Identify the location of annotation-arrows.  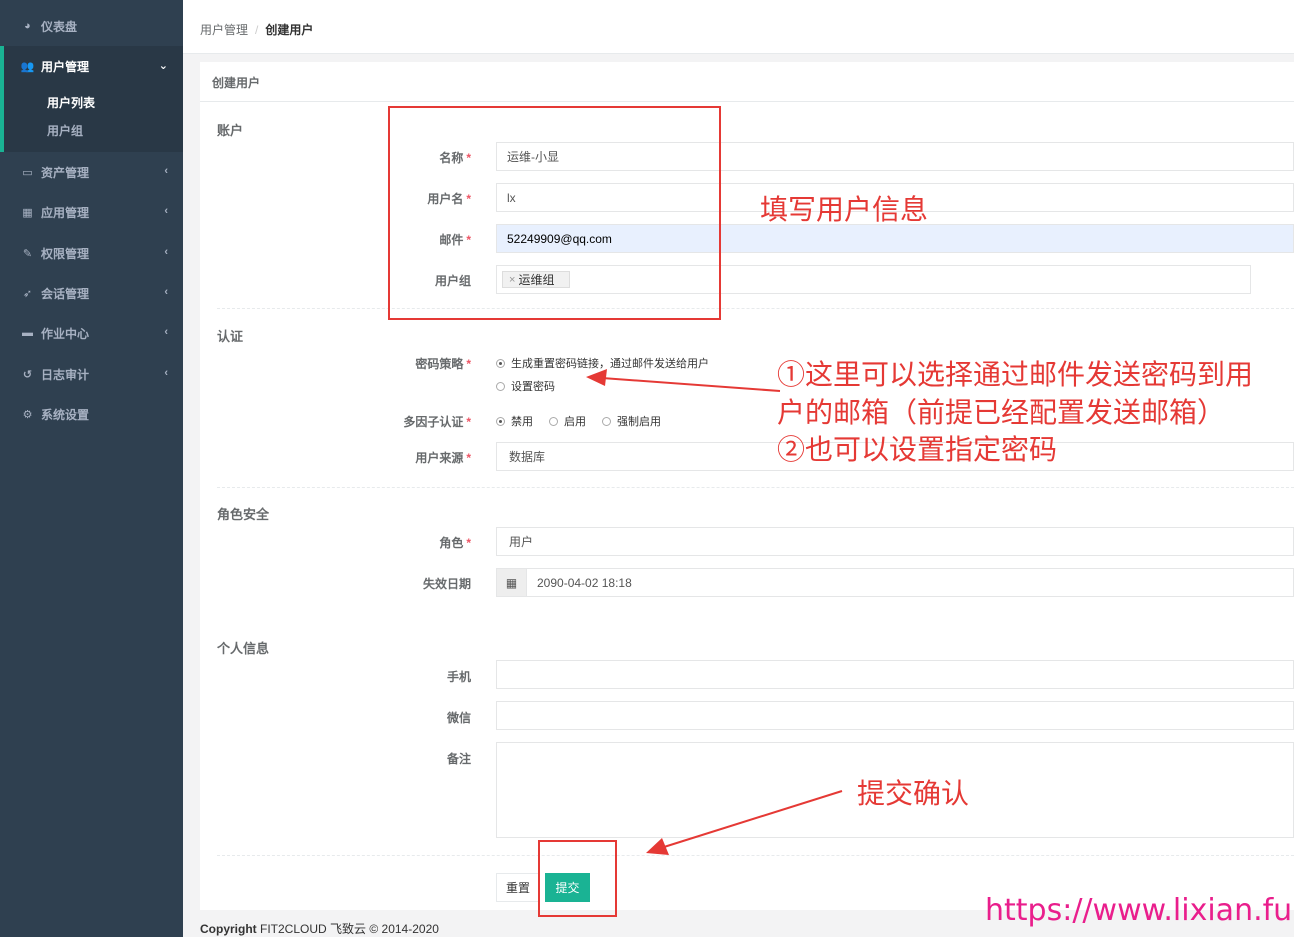
(714, 612).